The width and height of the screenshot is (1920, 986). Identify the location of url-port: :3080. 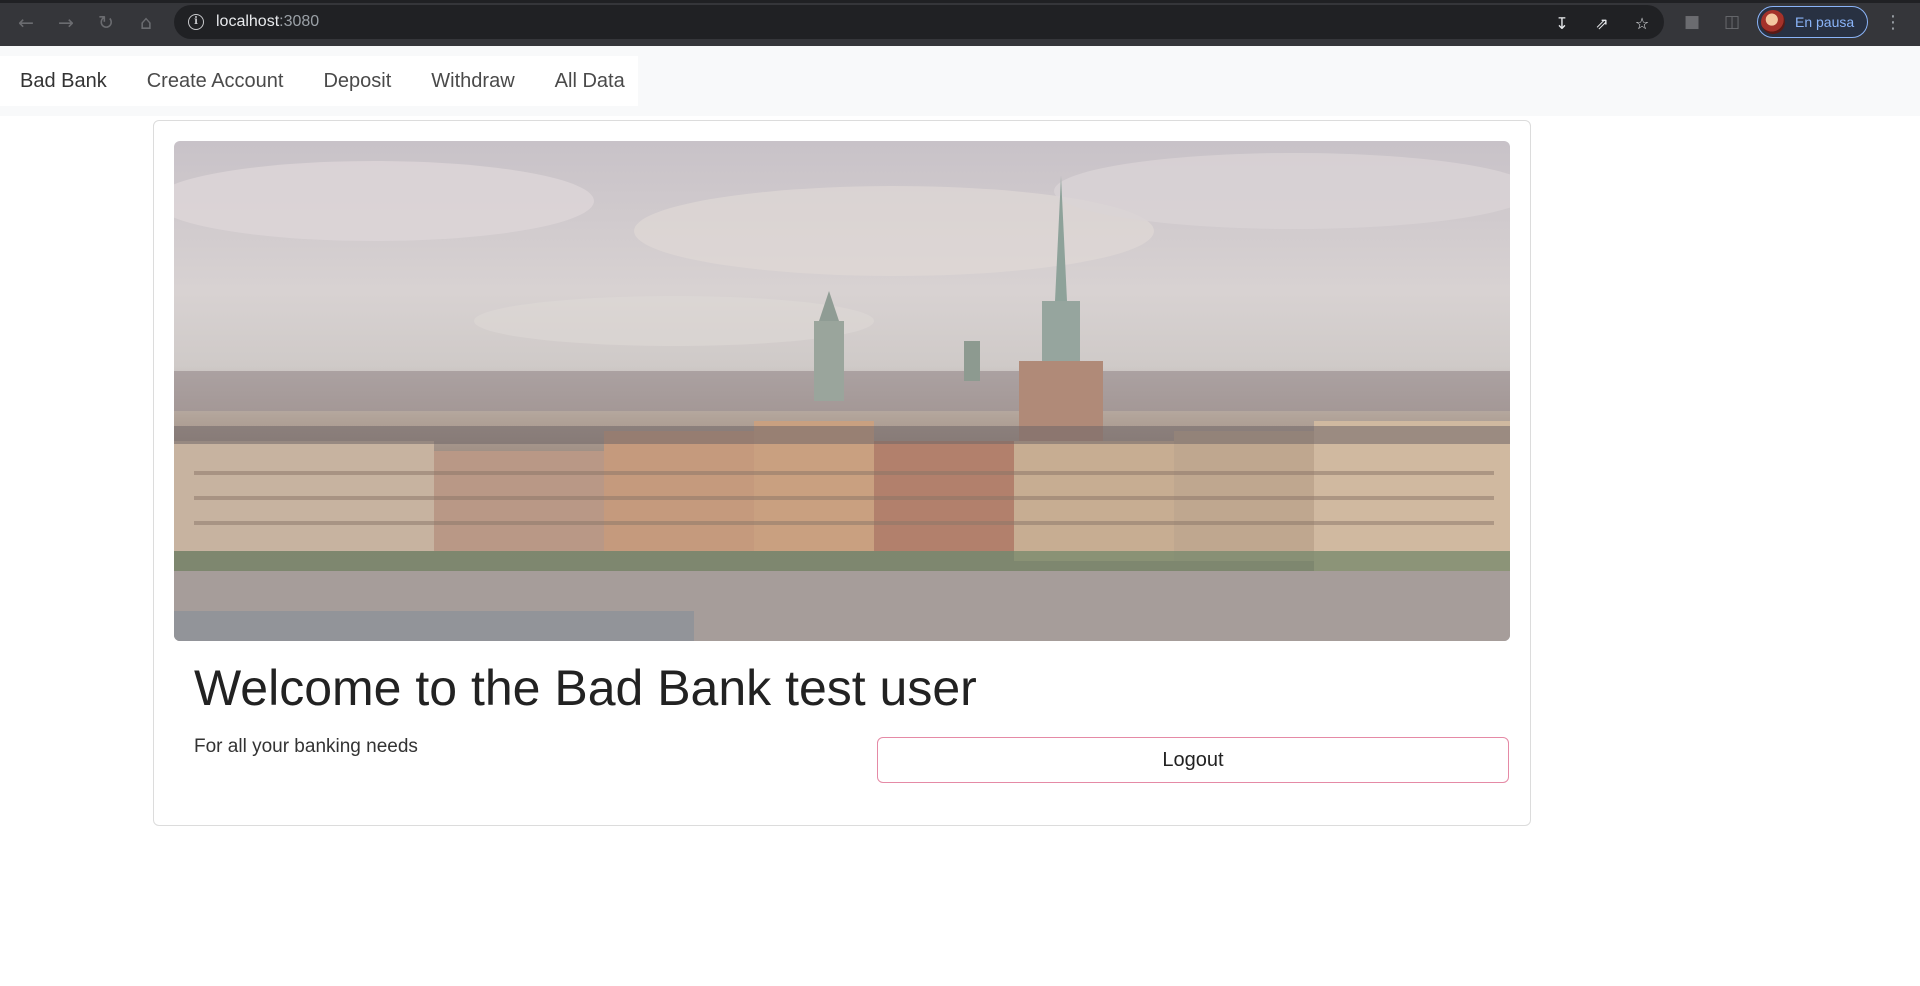
(299, 21).